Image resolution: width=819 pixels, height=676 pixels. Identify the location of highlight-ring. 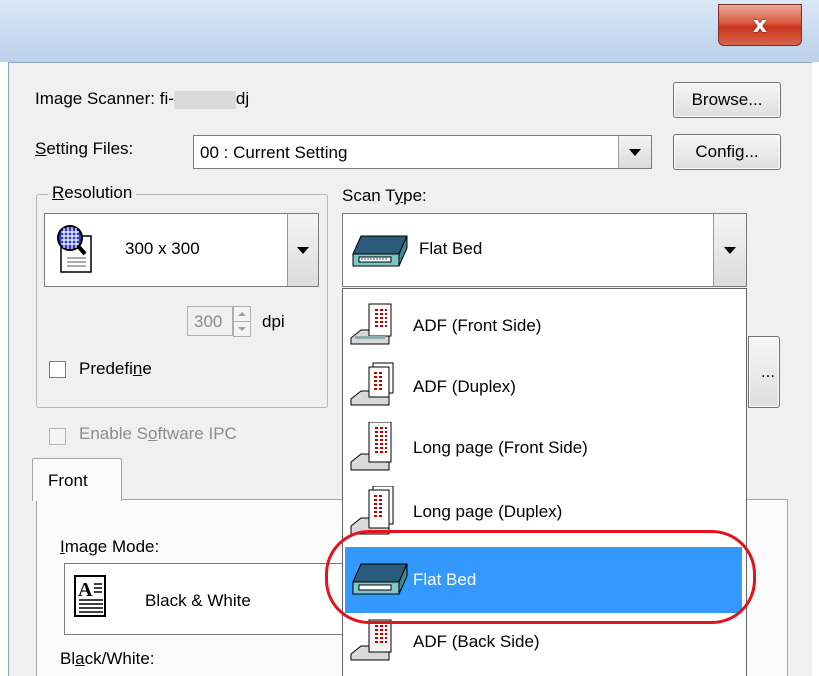
(540, 577).